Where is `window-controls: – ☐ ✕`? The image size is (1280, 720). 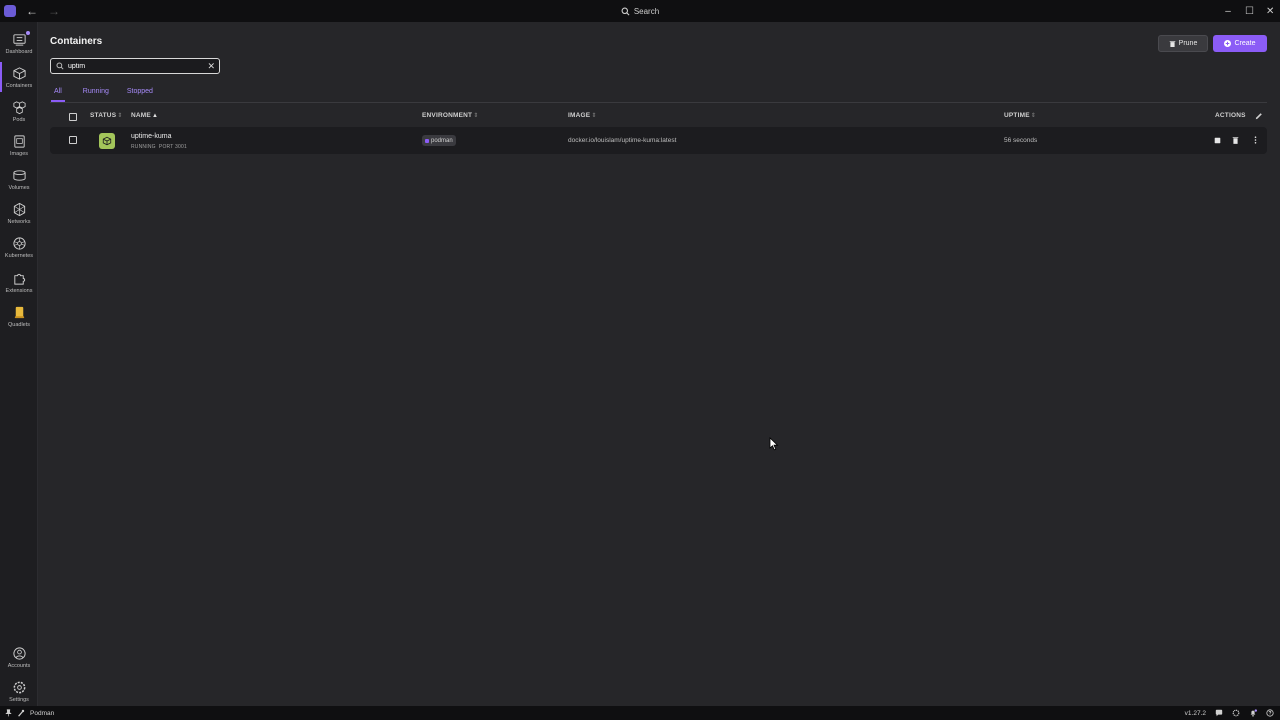 window-controls: – ☐ ✕ is located at coordinates (1249, 11).